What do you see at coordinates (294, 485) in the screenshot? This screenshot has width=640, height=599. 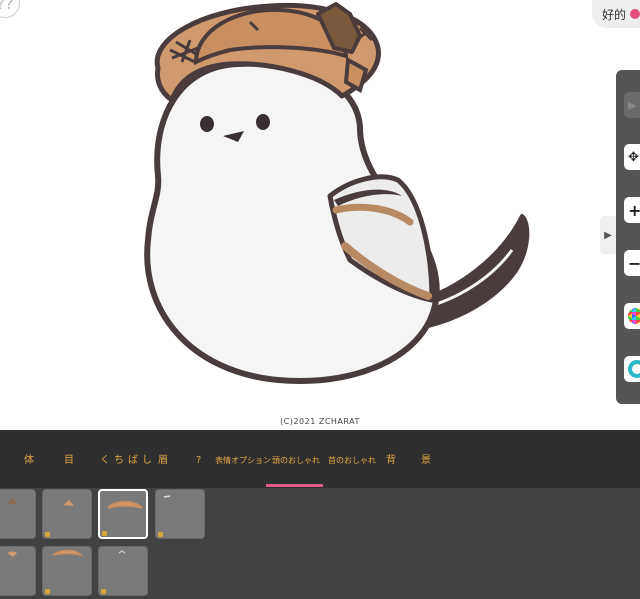 I see `active-tab-indicator` at bounding box center [294, 485].